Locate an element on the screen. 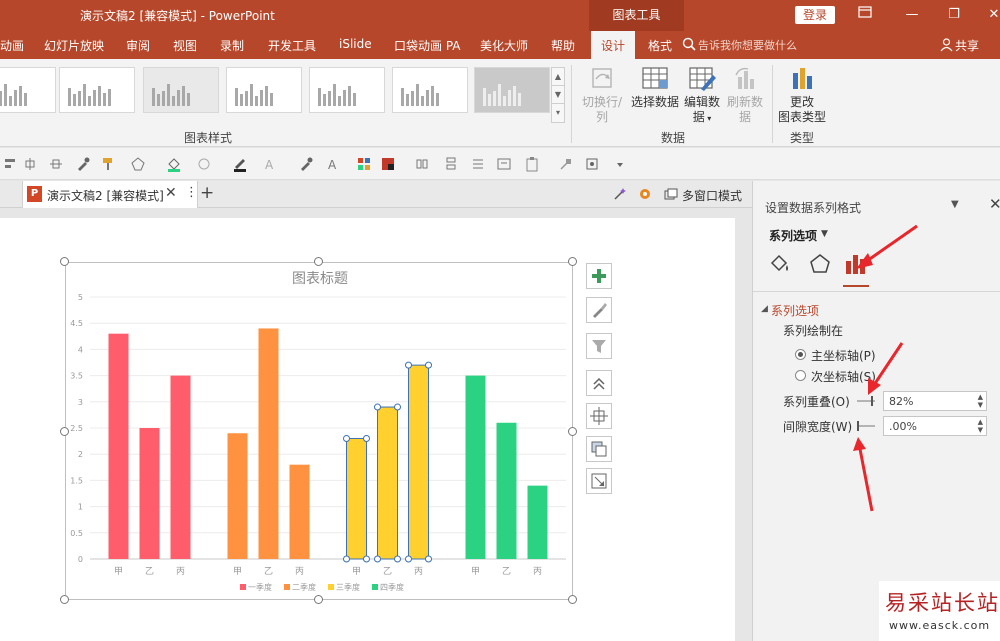  minimize-button: — is located at coordinates (912, 15).